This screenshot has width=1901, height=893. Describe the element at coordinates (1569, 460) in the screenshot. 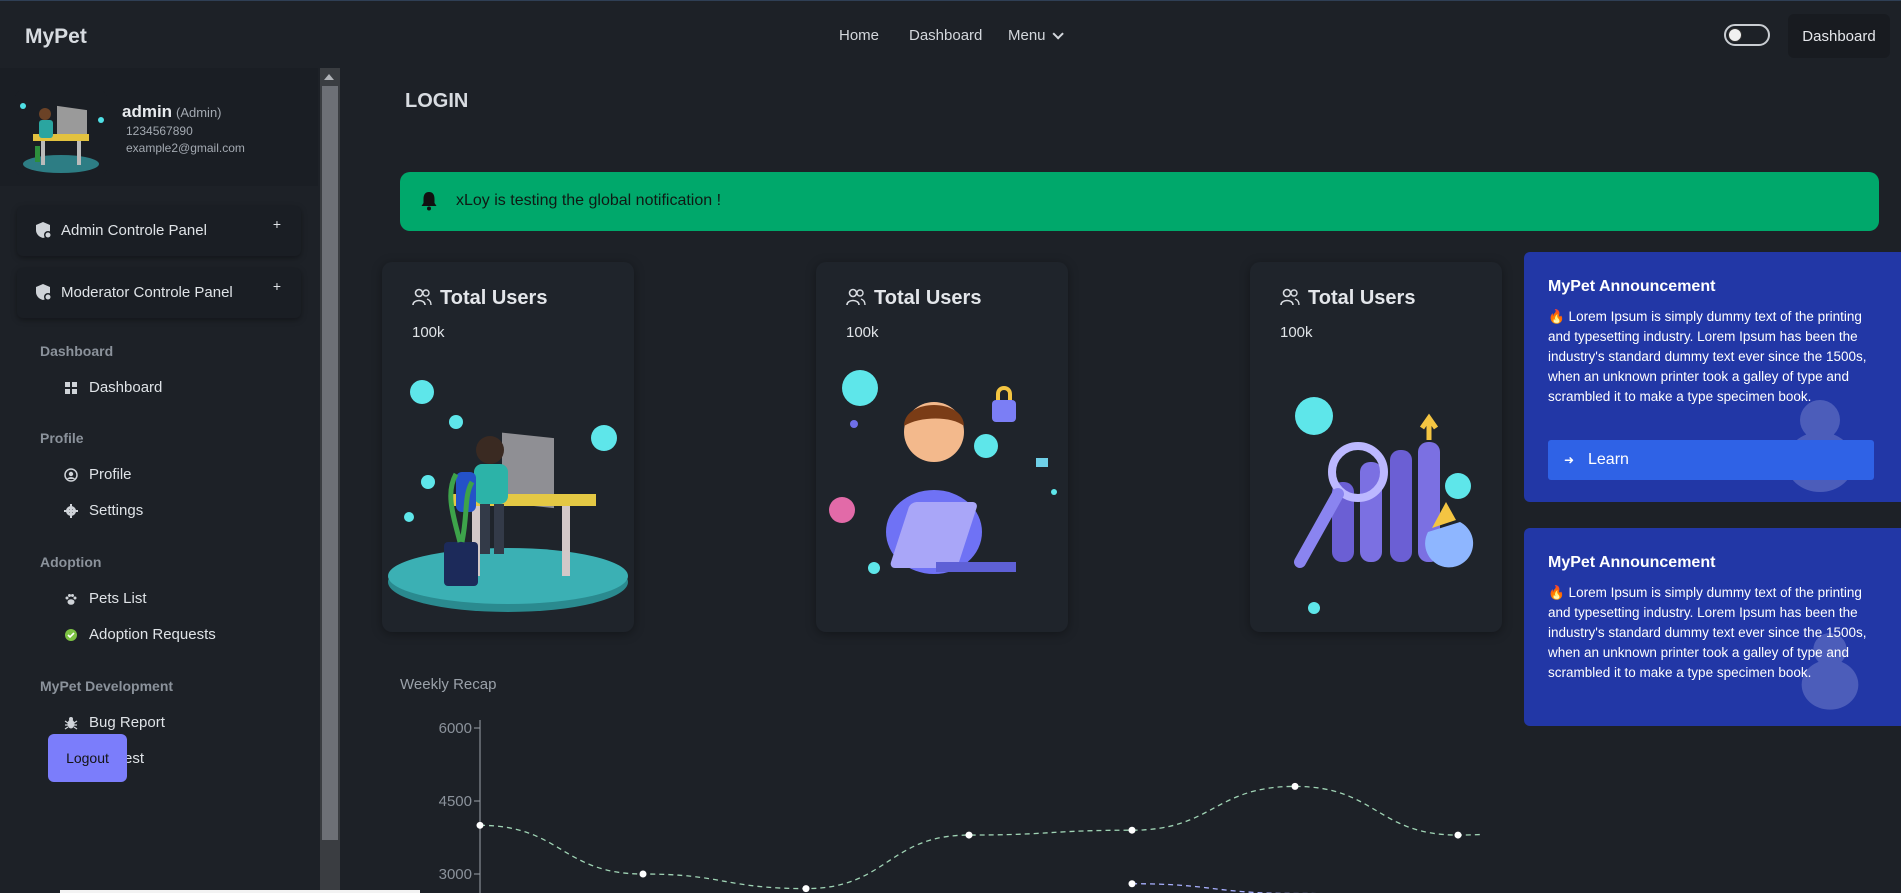

I see `sign-in-arrow-icon: ➜` at that location.